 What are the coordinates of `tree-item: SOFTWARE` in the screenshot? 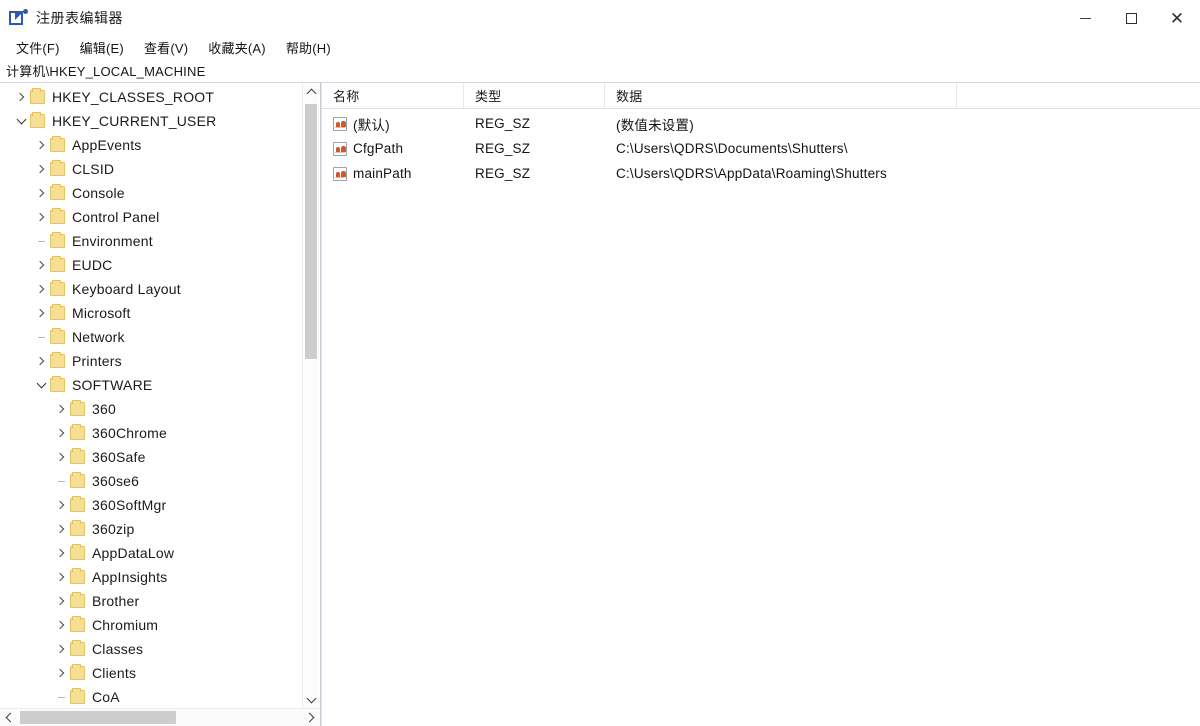 It's located at (160, 385).